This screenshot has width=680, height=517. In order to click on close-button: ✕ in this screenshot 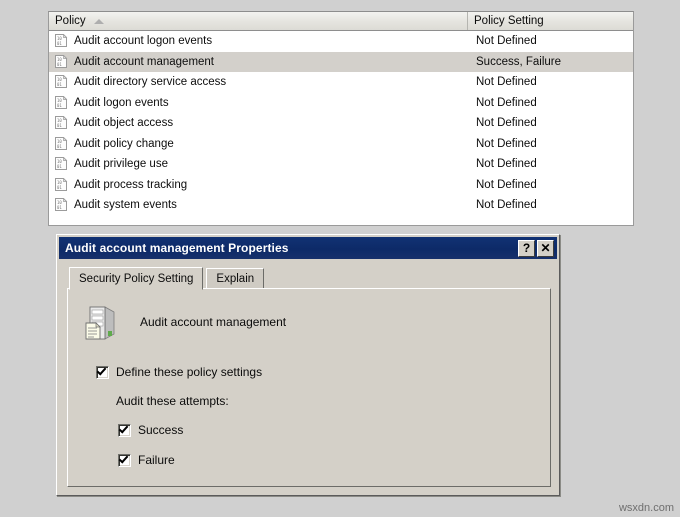, I will do `click(545, 248)`.